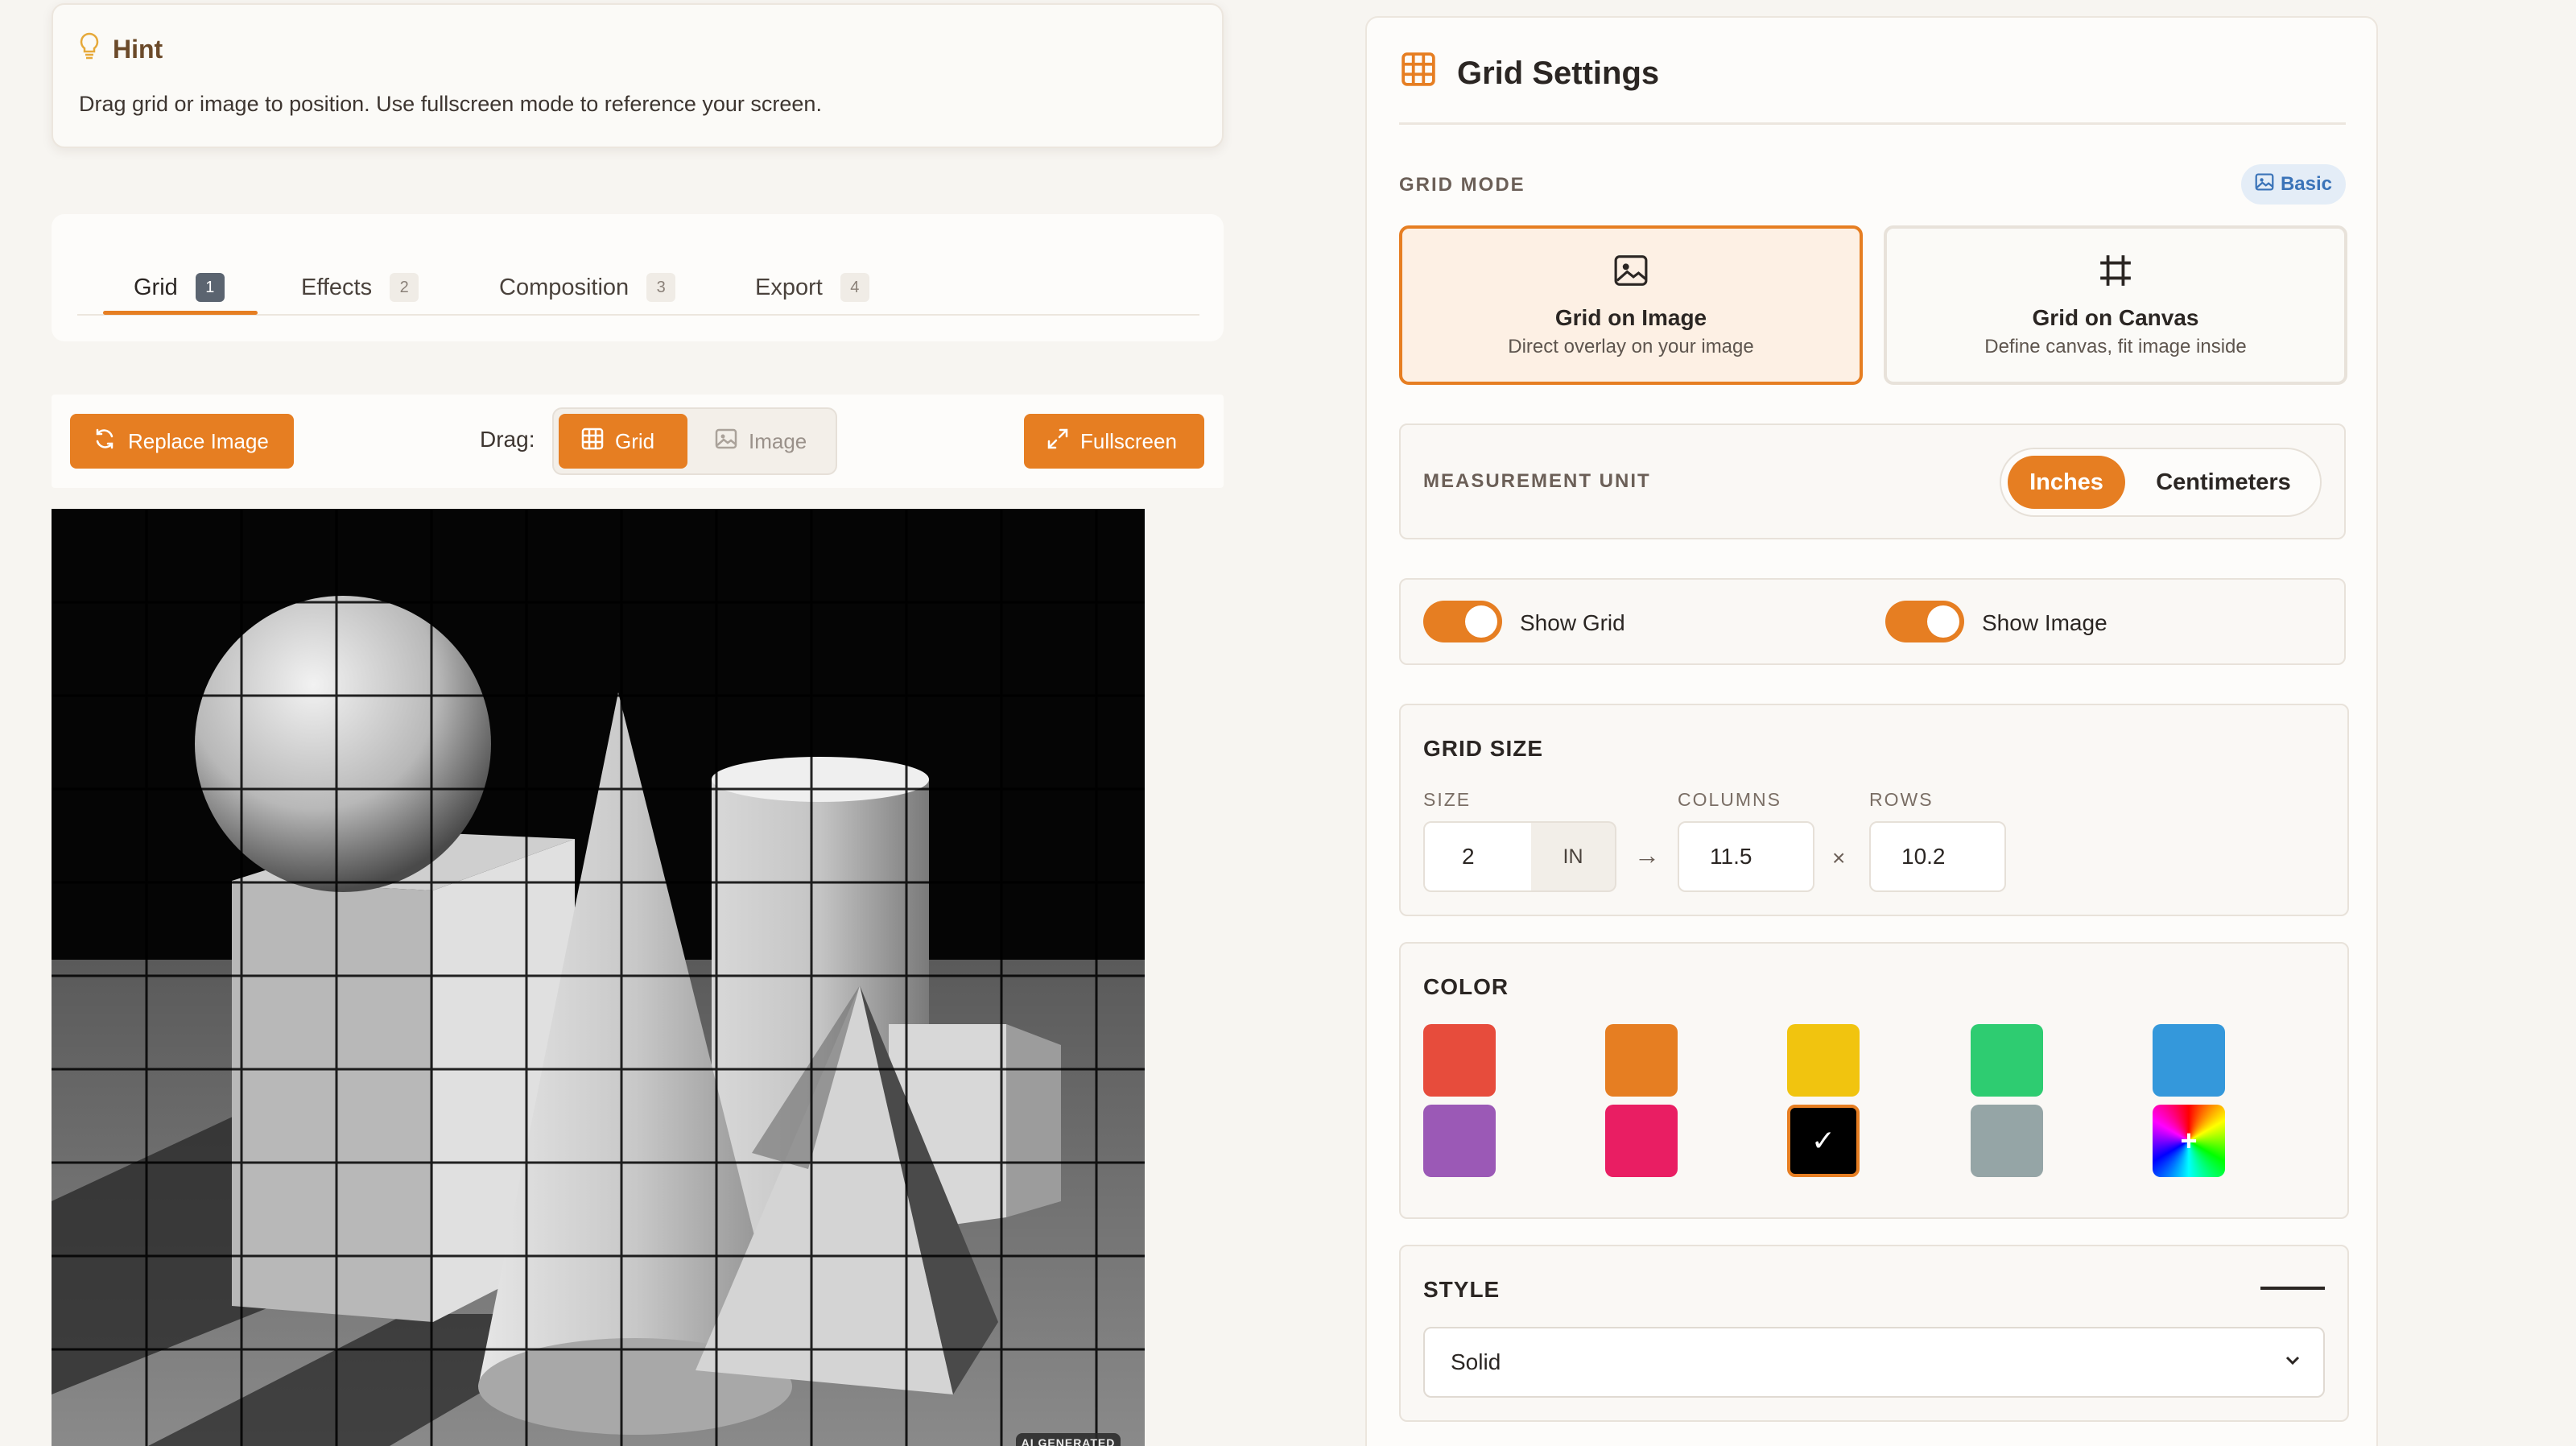 This screenshot has width=2576, height=1446. What do you see at coordinates (2066, 483) in the screenshot?
I see `unit-inches-button: Inches` at bounding box center [2066, 483].